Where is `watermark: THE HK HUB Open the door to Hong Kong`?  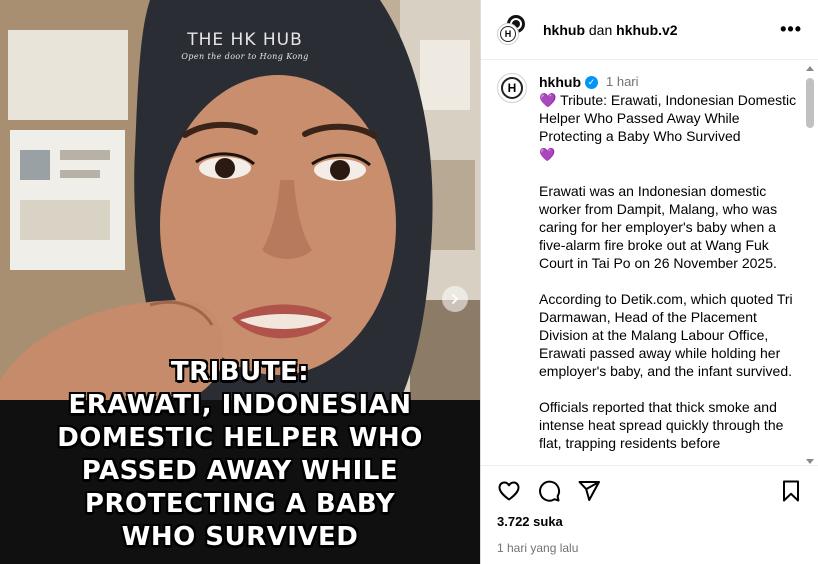 watermark: THE HK HUB Open the door to Hong Kong is located at coordinates (245, 45).